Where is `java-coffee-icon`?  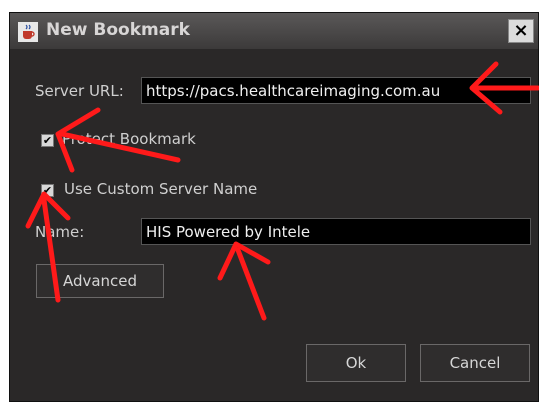 java-coffee-icon is located at coordinates (28, 32).